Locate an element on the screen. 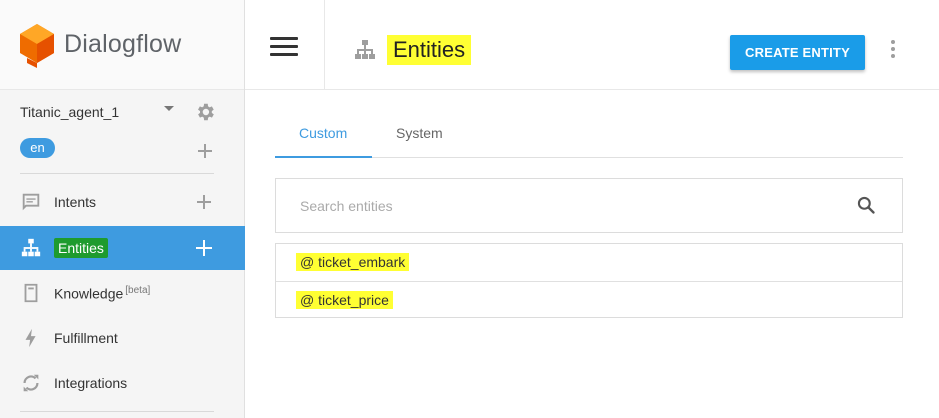 Image resolution: width=939 pixels, height=418 pixels. more-options-icon is located at coordinates (893, 49).